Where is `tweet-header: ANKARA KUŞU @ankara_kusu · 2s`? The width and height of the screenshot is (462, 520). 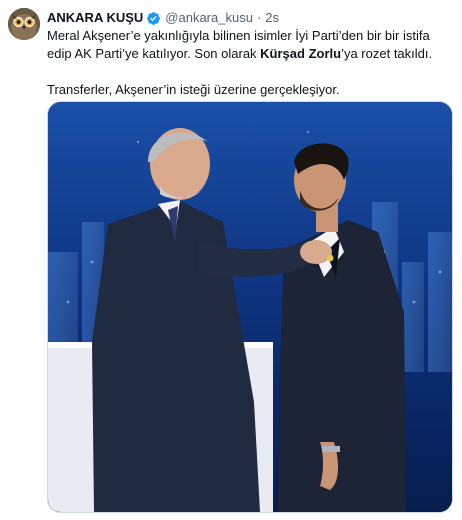
tweet-header: ANKARA KUŞU @ankara_kusu · 2s is located at coordinates (163, 18).